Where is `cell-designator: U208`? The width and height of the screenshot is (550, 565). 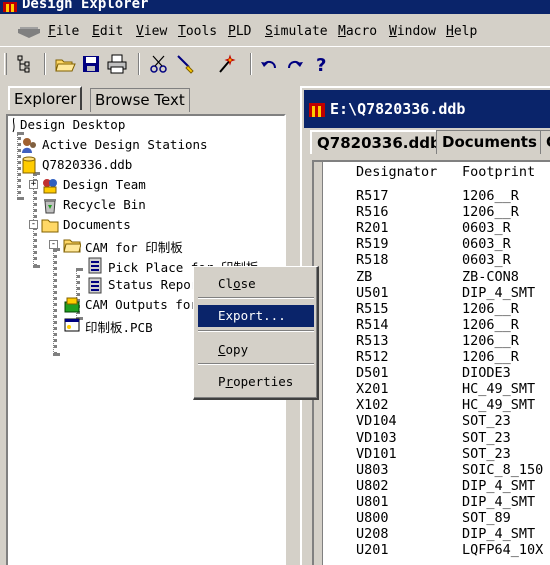 cell-designator: U208 is located at coordinates (372, 534).